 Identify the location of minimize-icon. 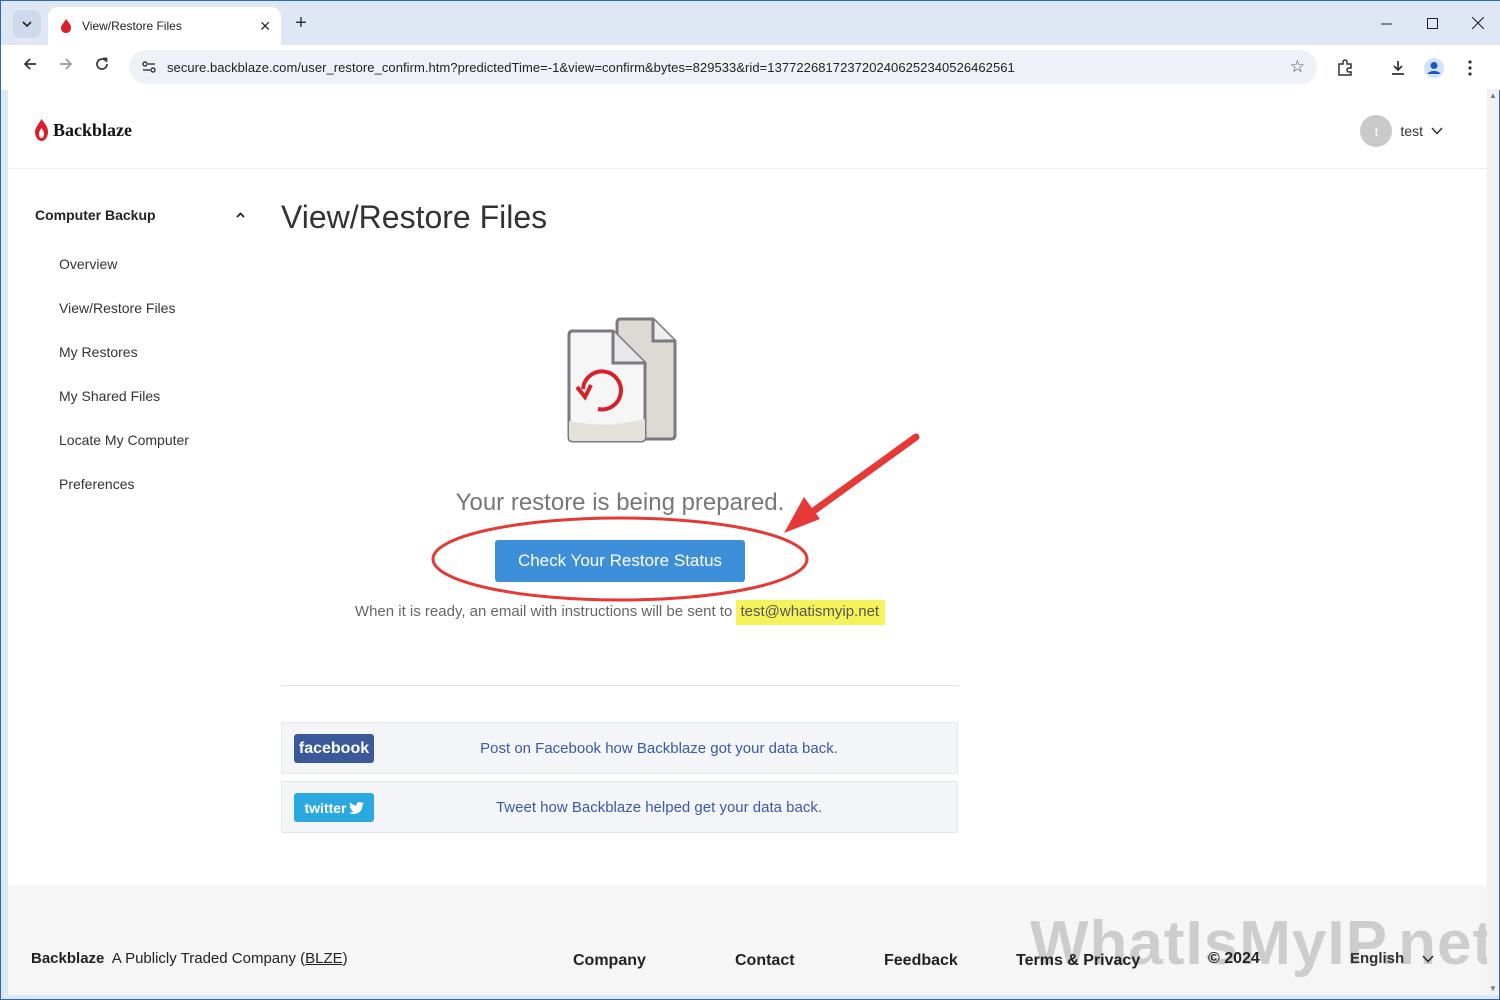
(1386, 23).